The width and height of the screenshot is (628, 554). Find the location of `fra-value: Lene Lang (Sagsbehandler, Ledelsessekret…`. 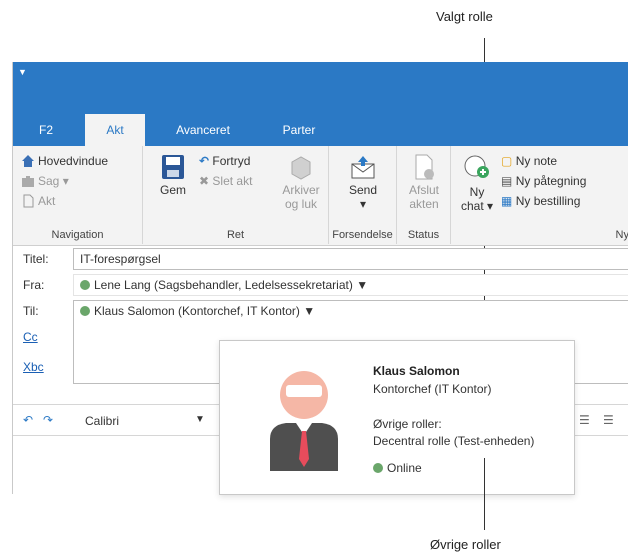

fra-value: Lene Lang (Sagsbehandler, Ledelsessekret… is located at coordinates (223, 285).